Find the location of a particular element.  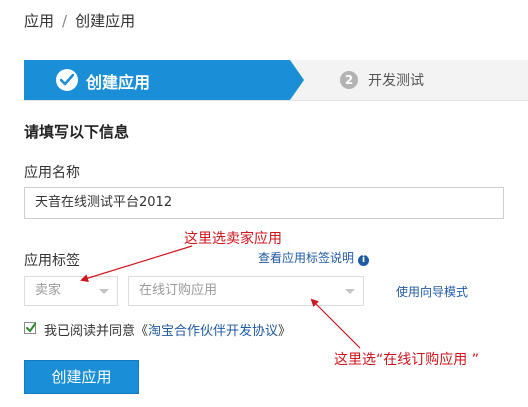

step-indicator: 创建应用 2 开发测试 is located at coordinates (276, 80).